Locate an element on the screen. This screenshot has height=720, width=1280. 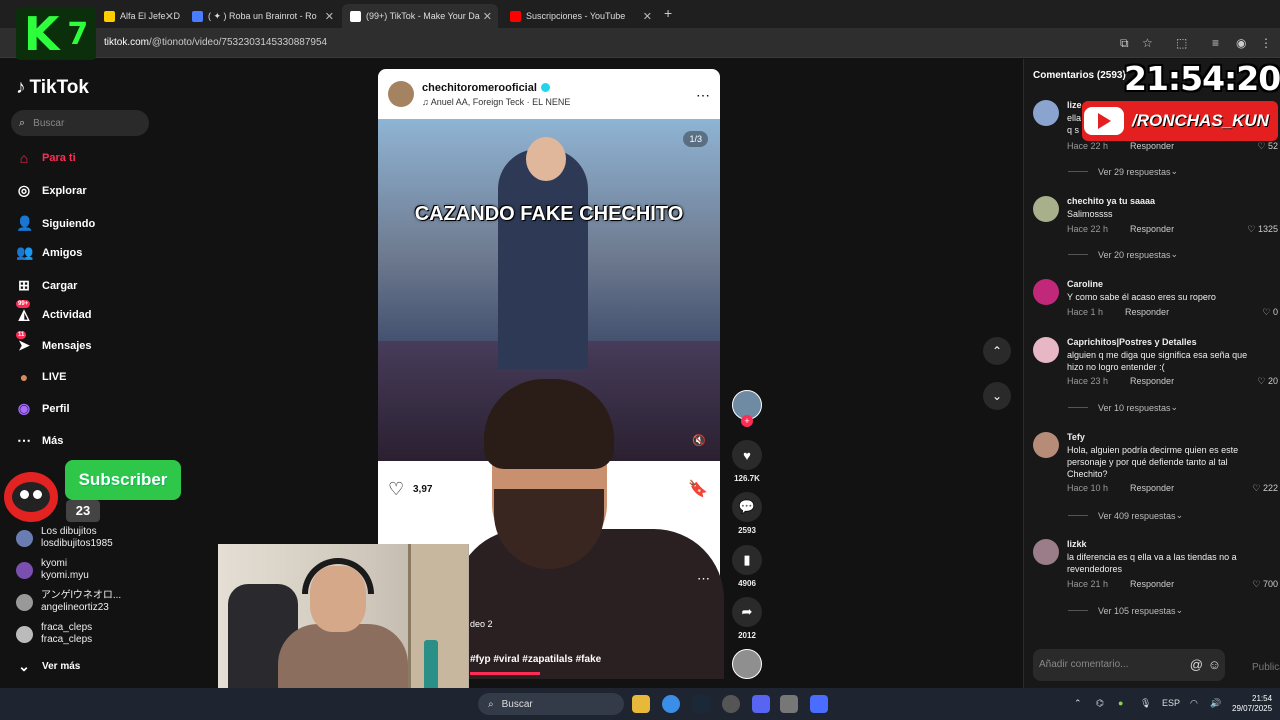
nav-amigos: 👥 Amigos is located at coordinates (49, 252).